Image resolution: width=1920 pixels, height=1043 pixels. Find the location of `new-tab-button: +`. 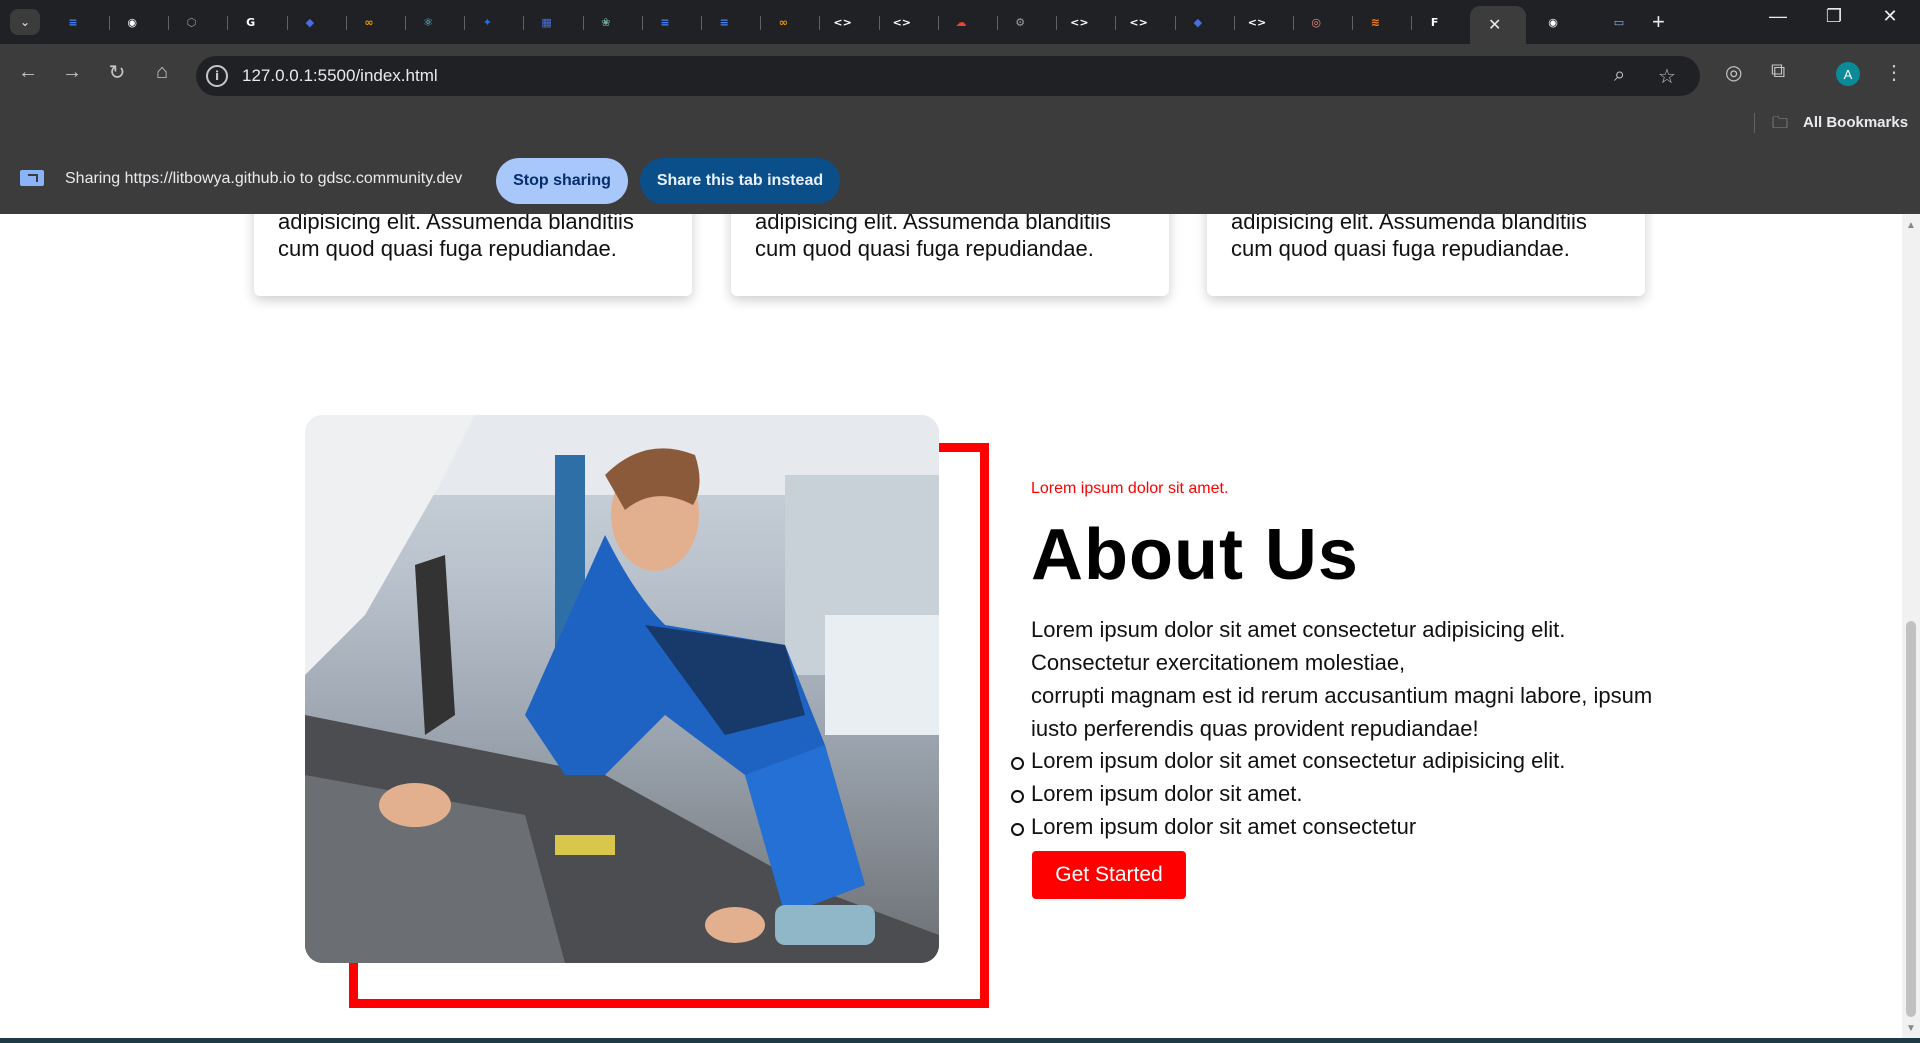

new-tab-button: + is located at coordinates (1658, 22).